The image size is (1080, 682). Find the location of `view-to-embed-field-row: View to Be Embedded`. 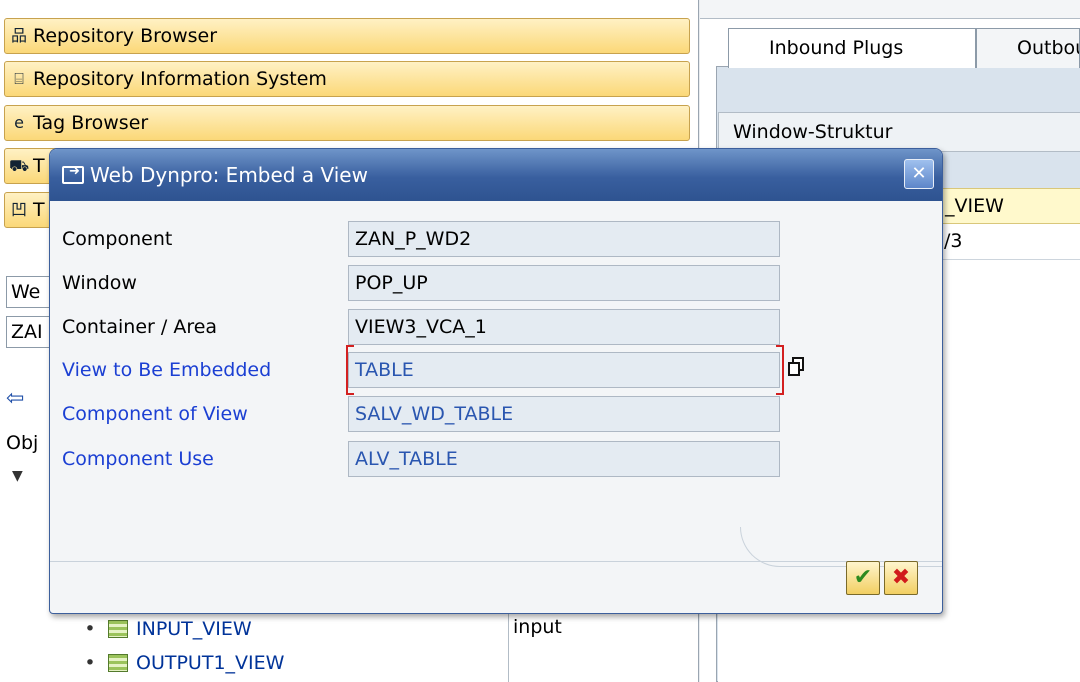

view-to-embed-field-row: View to Be Embedded is located at coordinates (207, 370).